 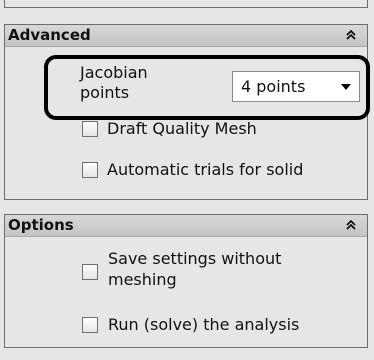 What do you see at coordinates (90, 170) in the screenshot?
I see `automatic-trials-checkbox` at bounding box center [90, 170].